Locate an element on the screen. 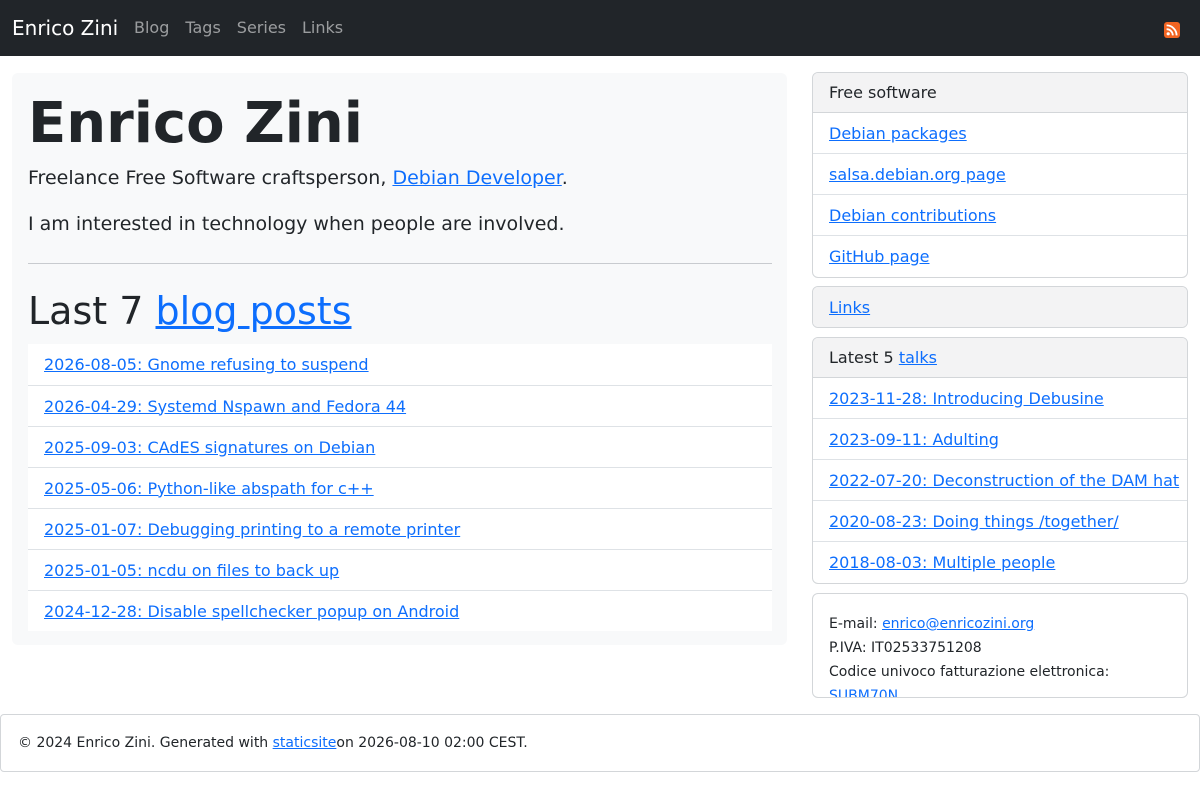  card-row: Debian packages is located at coordinates (1000, 133).